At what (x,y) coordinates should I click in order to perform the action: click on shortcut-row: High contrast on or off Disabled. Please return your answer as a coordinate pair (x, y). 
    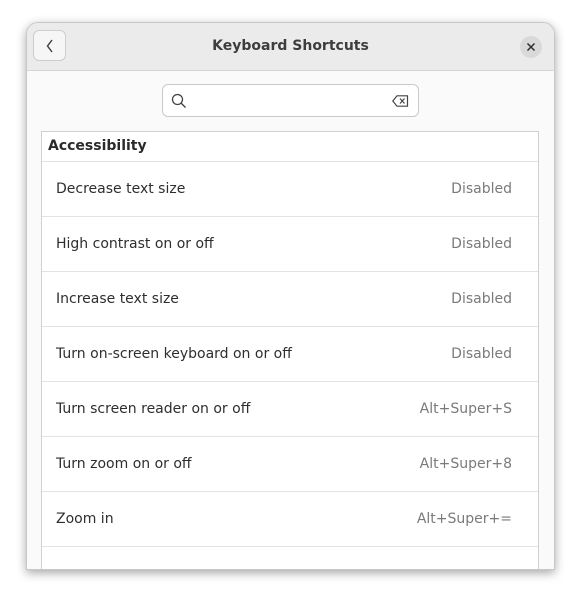
    Looking at the image, I should click on (290, 244).